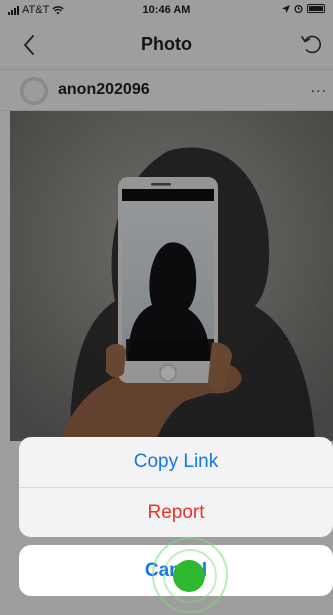 This screenshot has width=333, height=615. What do you see at coordinates (176, 462) in the screenshot?
I see `copy-link-button: Copy Link` at bounding box center [176, 462].